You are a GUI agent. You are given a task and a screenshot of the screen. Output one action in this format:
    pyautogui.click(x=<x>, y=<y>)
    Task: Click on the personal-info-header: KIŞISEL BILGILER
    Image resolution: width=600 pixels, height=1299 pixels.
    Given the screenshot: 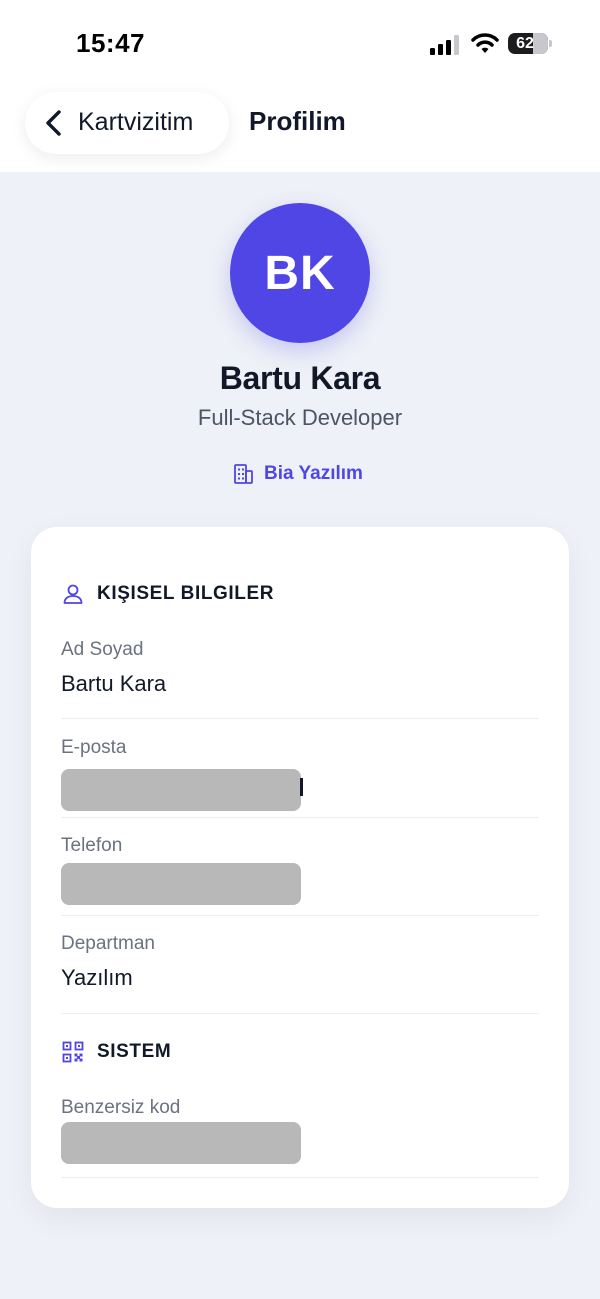 What is the action you would take?
    pyautogui.click(x=167, y=594)
    